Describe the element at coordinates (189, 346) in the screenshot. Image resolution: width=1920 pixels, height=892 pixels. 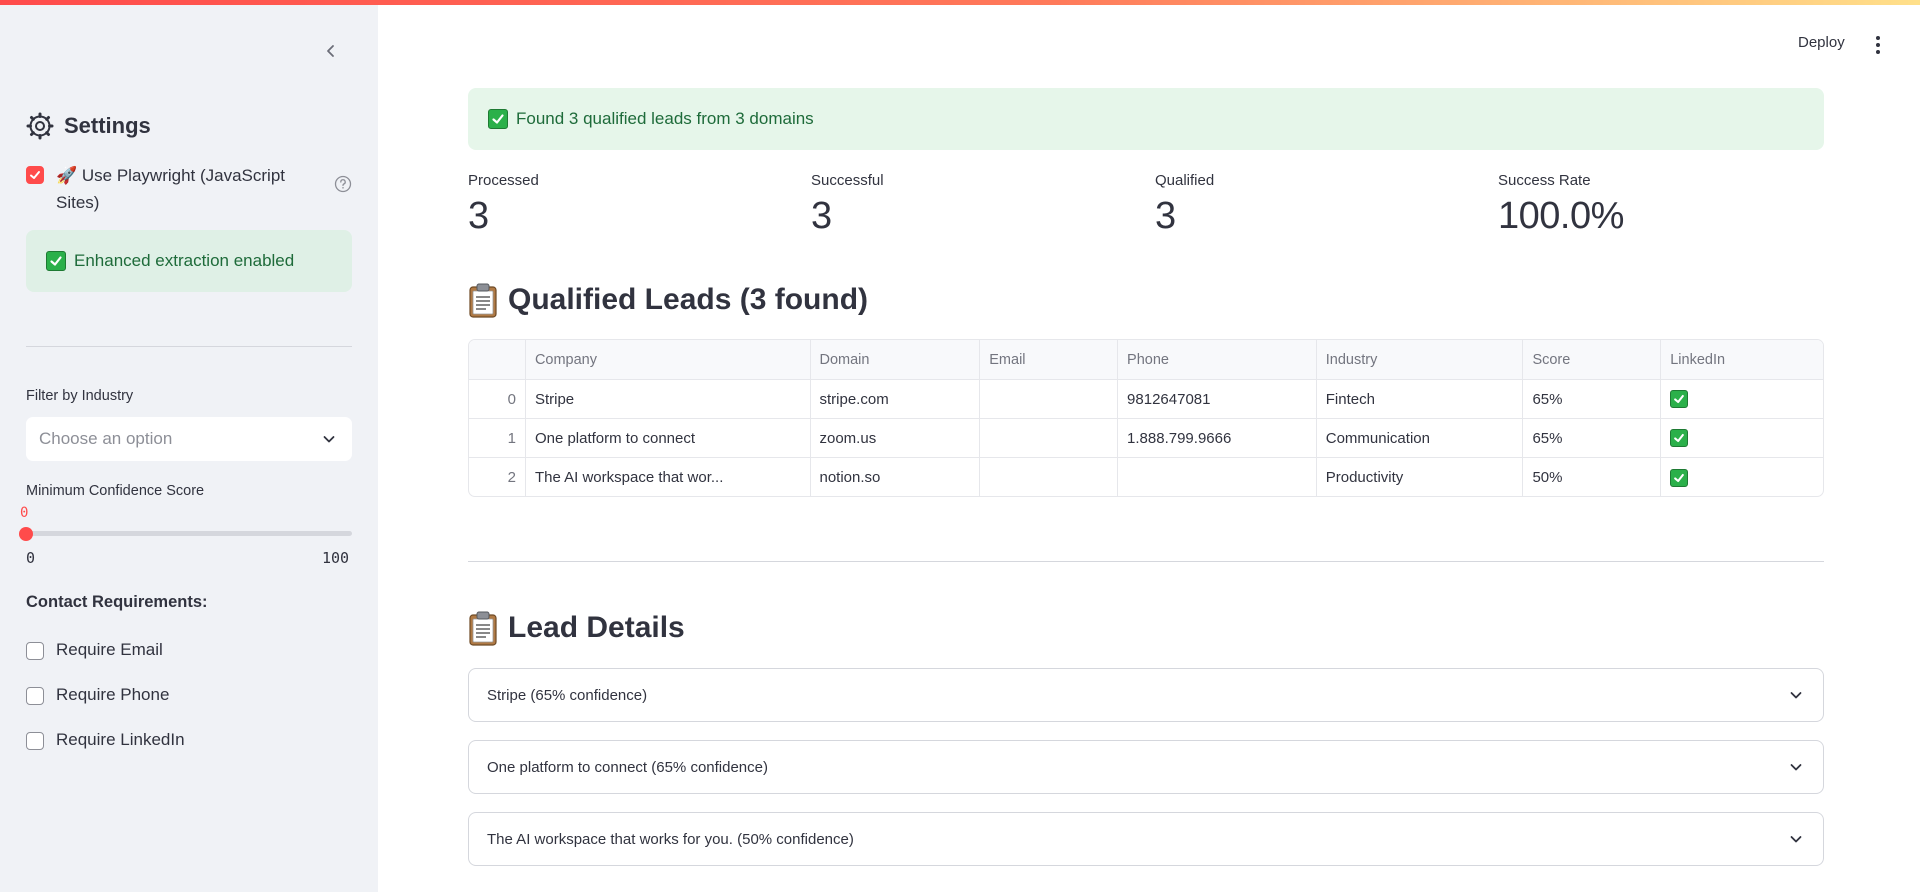
I see `sidebar-divider` at that location.